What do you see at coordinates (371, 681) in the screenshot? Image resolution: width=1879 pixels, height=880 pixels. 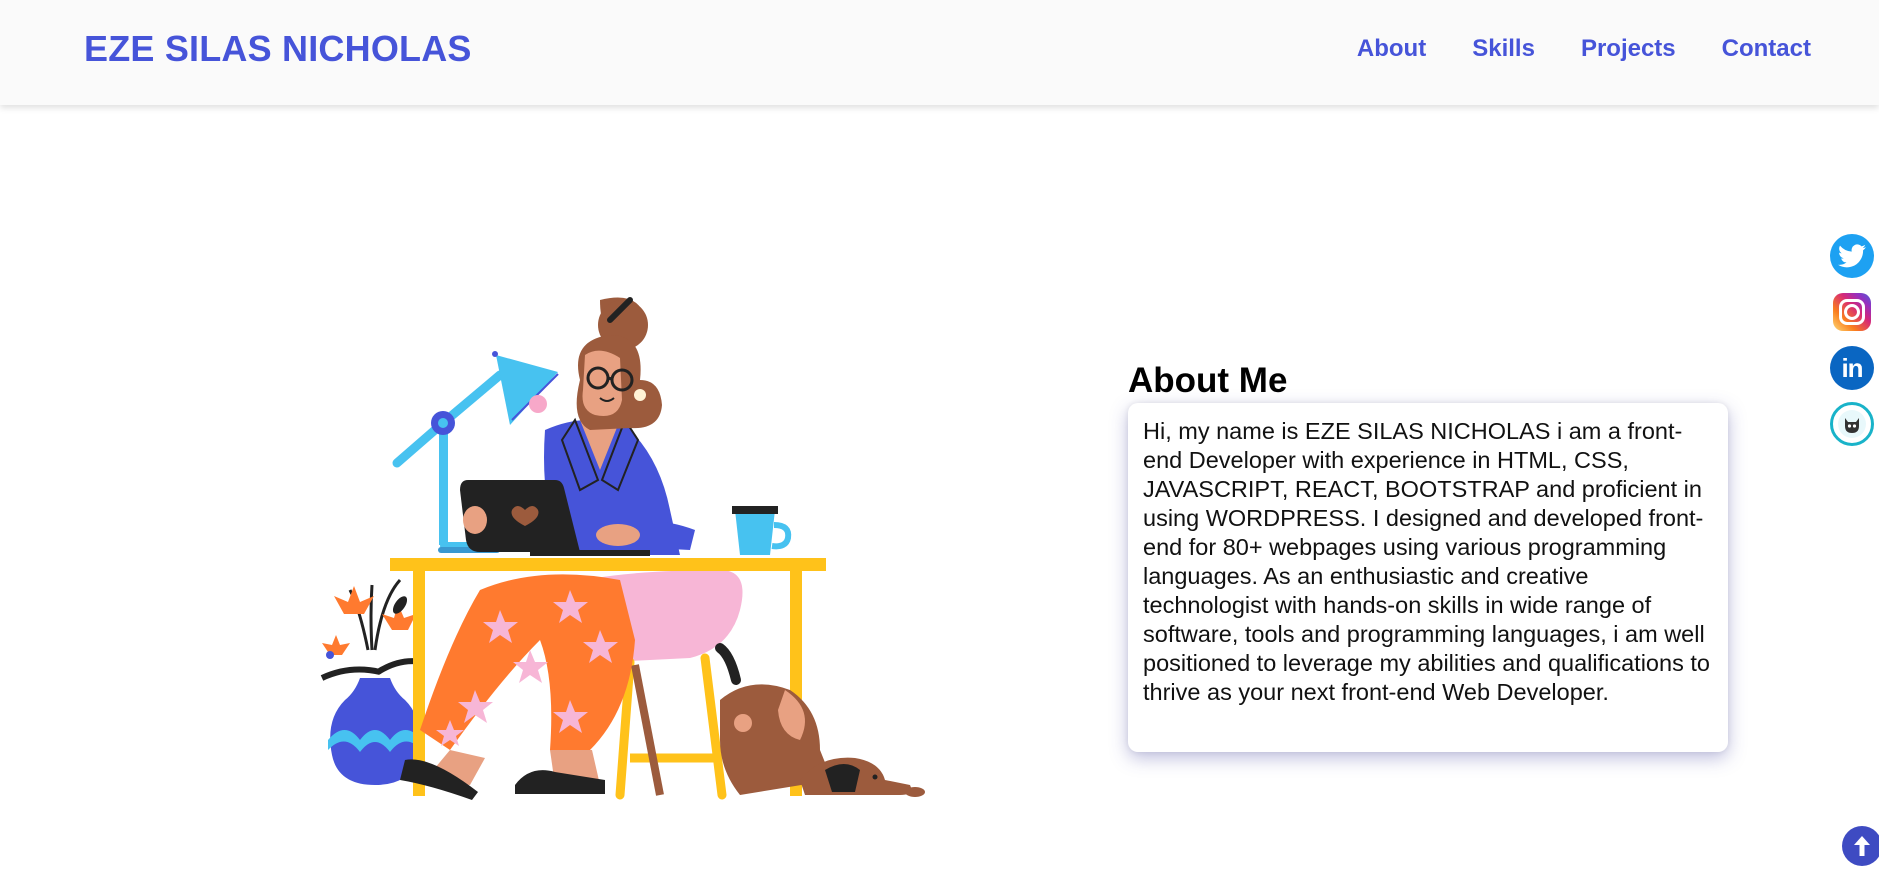 I see `plant-vase` at bounding box center [371, 681].